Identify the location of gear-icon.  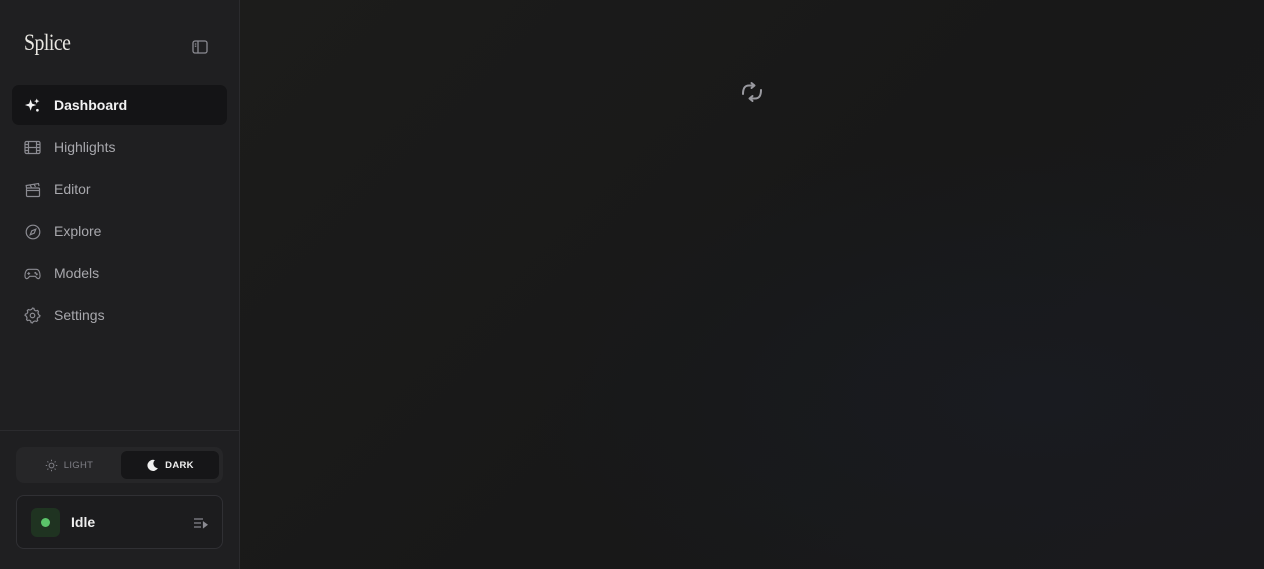
(32, 315).